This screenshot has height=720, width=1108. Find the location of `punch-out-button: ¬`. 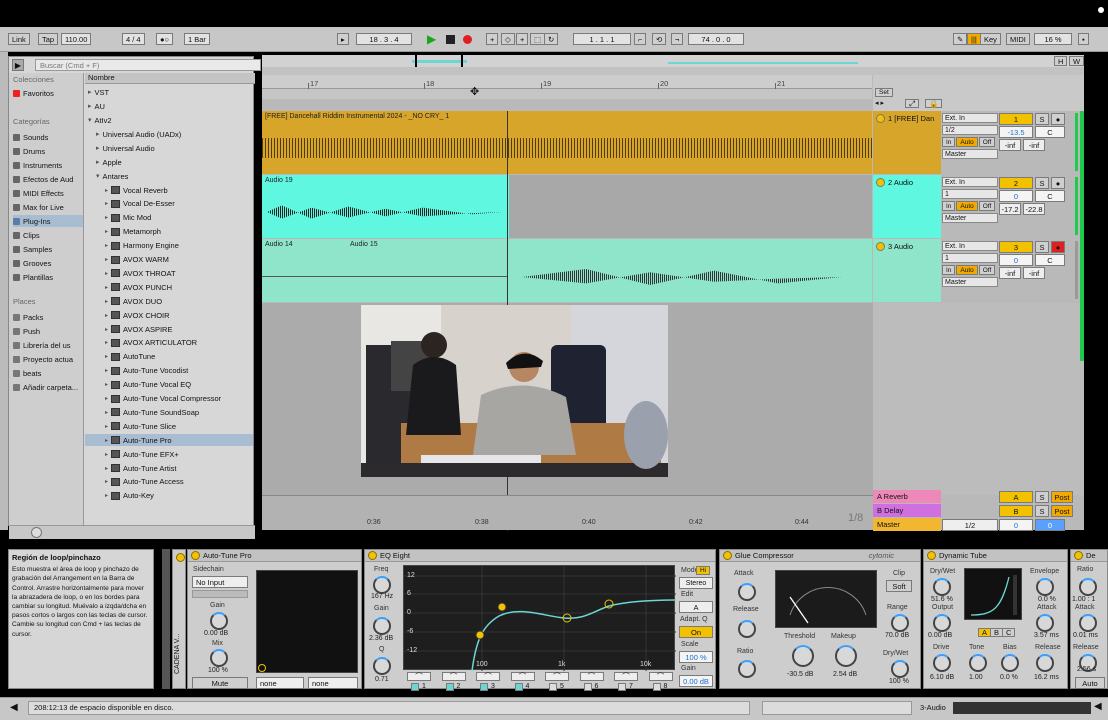

punch-out-button: ¬ is located at coordinates (677, 39).